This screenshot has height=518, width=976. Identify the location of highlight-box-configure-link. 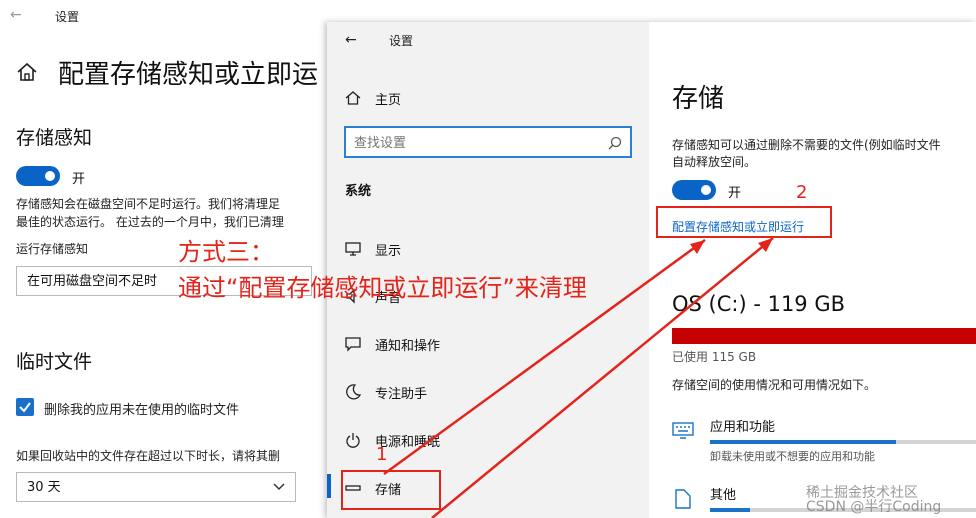
(744, 222).